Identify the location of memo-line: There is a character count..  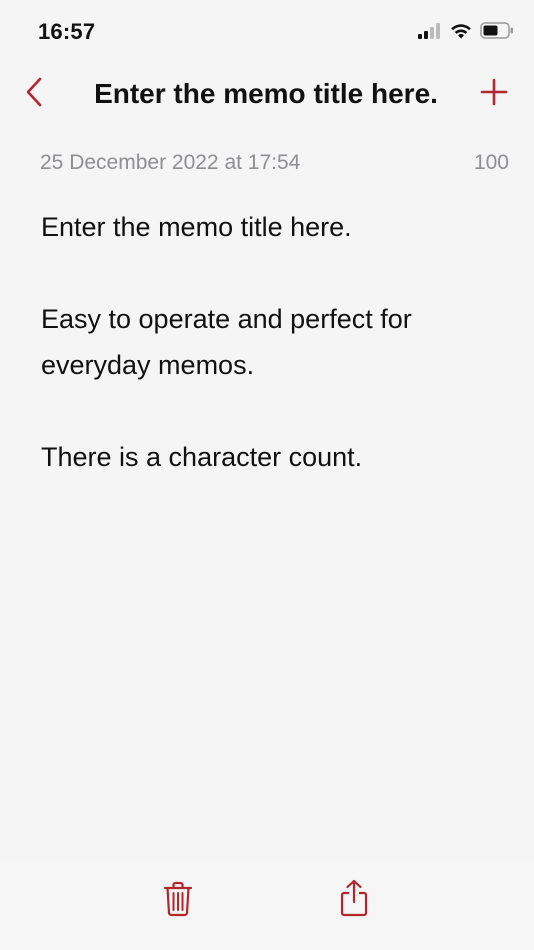
(202, 457).